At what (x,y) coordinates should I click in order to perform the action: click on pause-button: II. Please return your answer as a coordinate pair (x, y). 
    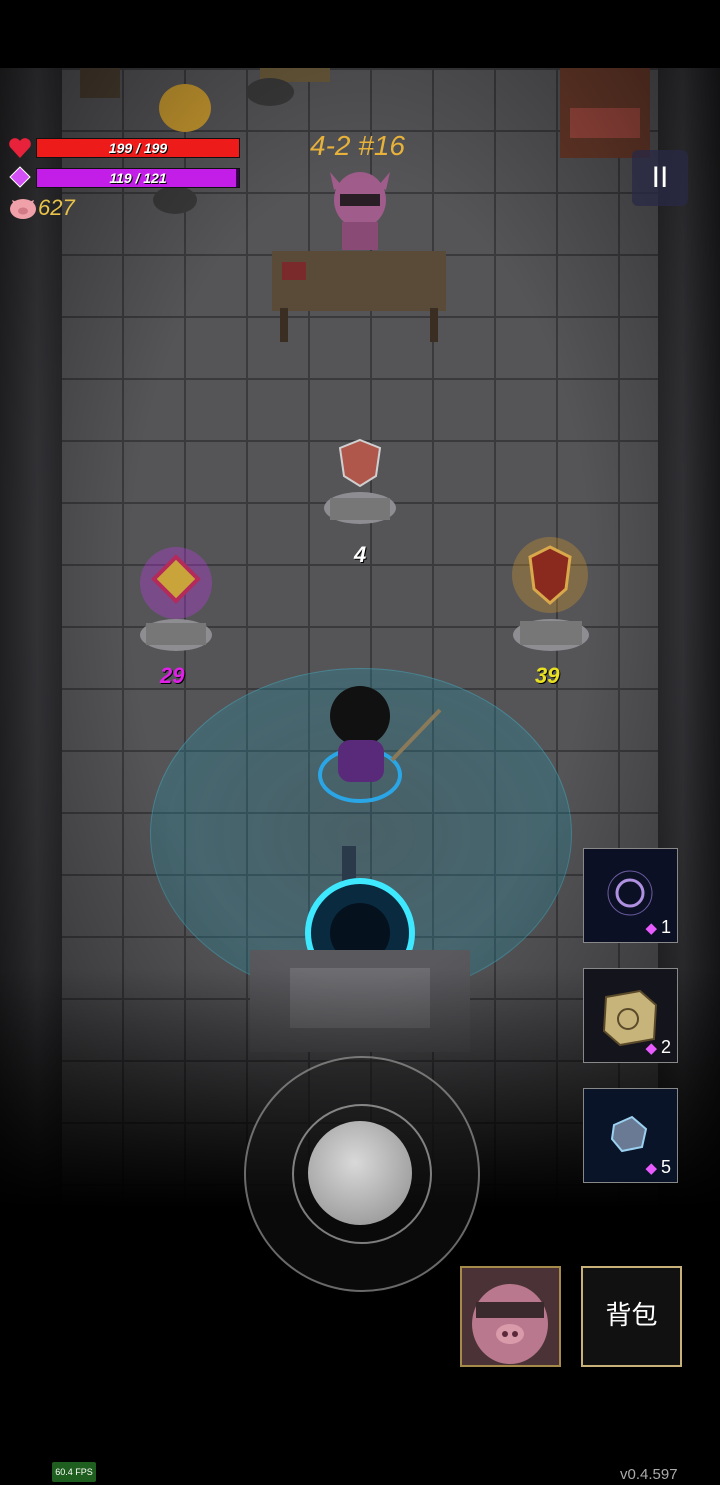
    Looking at the image, I should click on (660, 178).